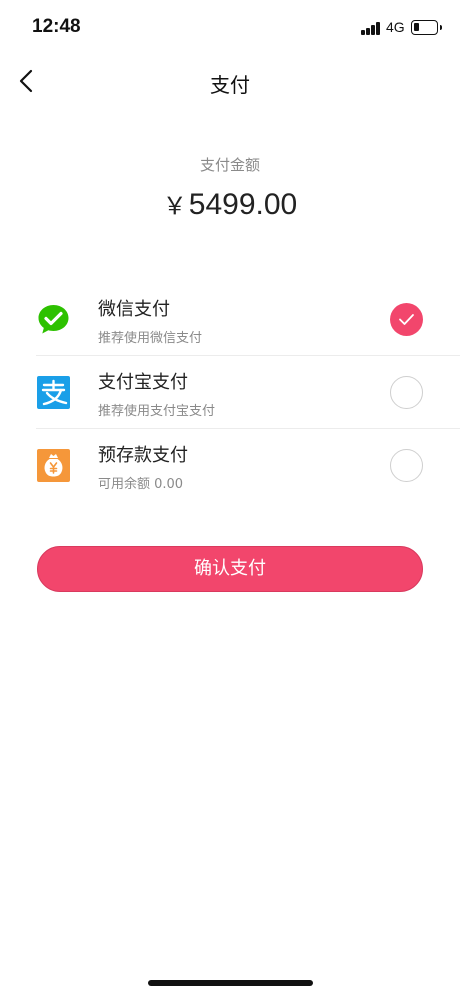 The image size is (460, 996). I want to click on confirm-payment-button: 确认支付, so click(230, 569).